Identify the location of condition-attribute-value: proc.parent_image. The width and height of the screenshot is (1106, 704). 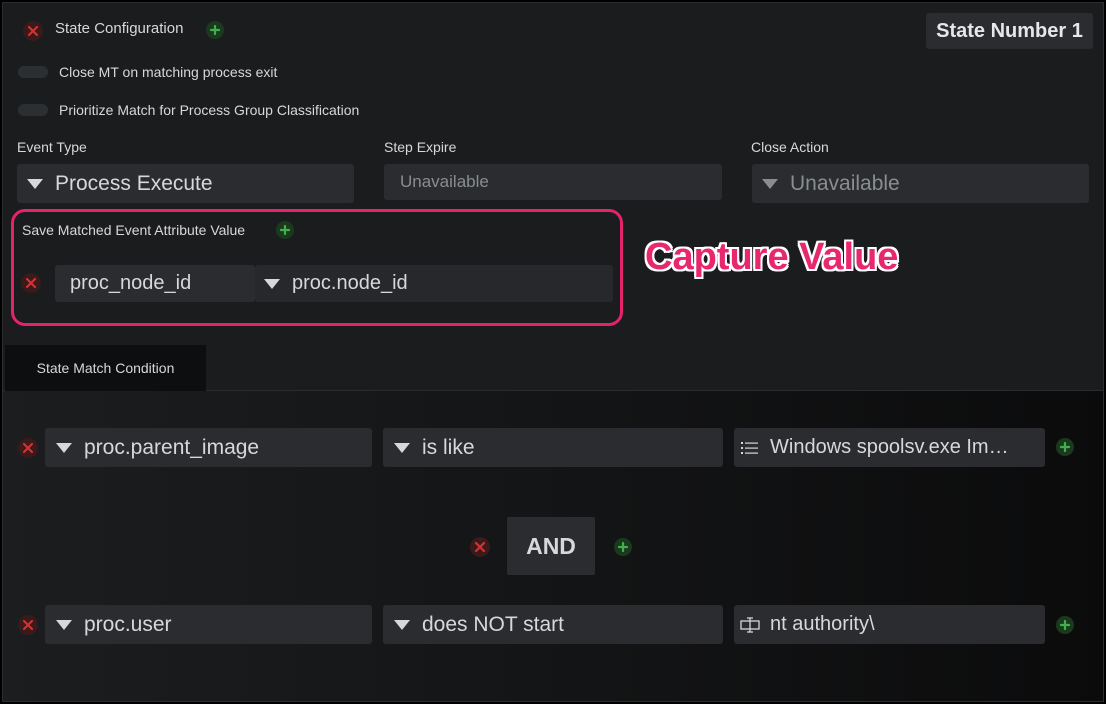
(172, 447).